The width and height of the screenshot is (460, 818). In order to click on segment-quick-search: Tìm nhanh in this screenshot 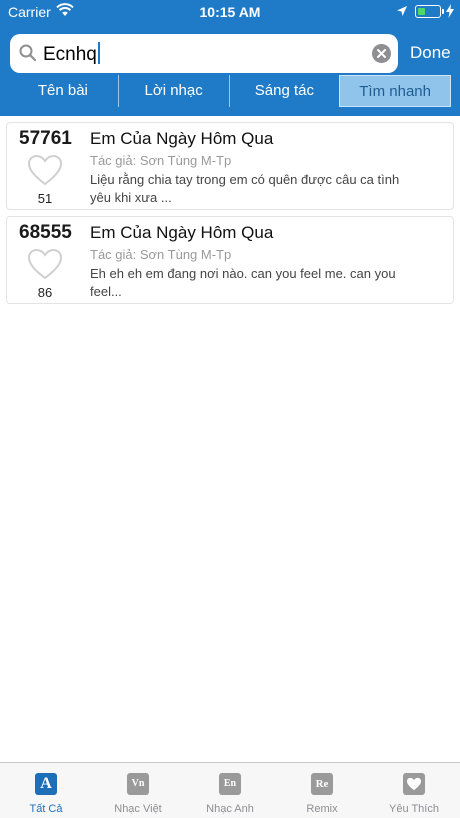, I will do `click(395, 91)`.